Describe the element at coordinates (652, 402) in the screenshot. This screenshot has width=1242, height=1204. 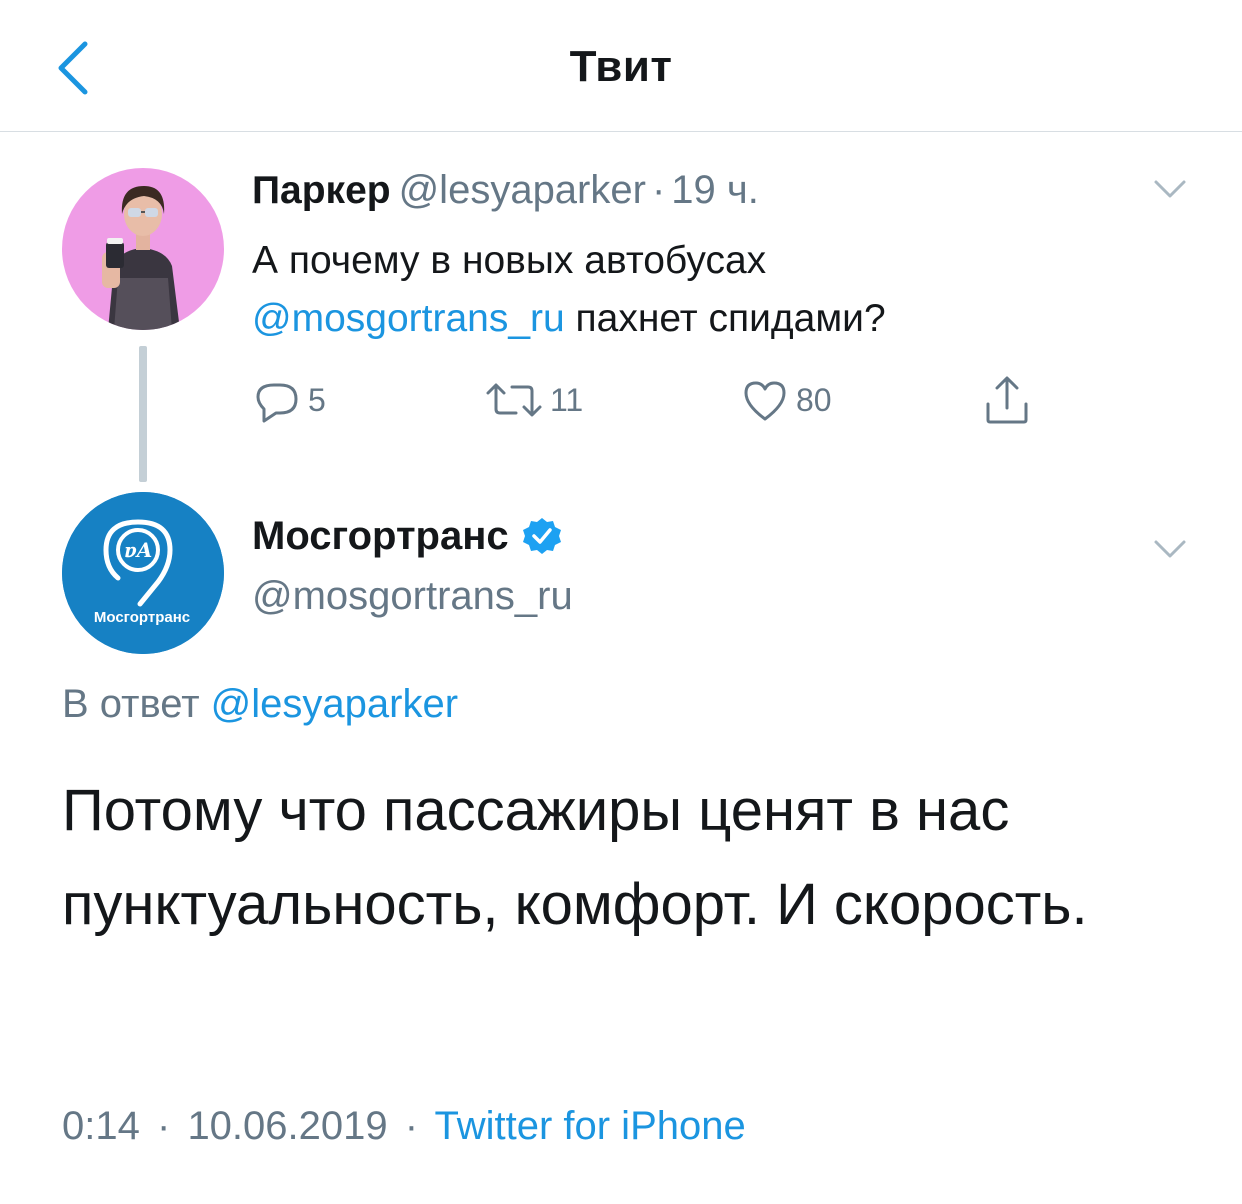
I see `tweet-actions: 5 11 80` at that location.